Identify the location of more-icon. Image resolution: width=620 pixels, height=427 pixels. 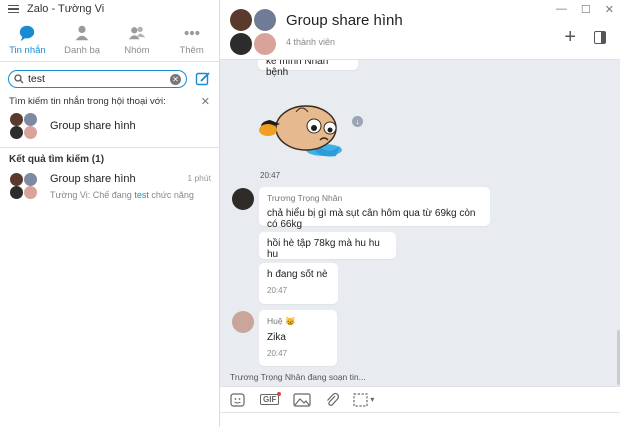
(192, 32).